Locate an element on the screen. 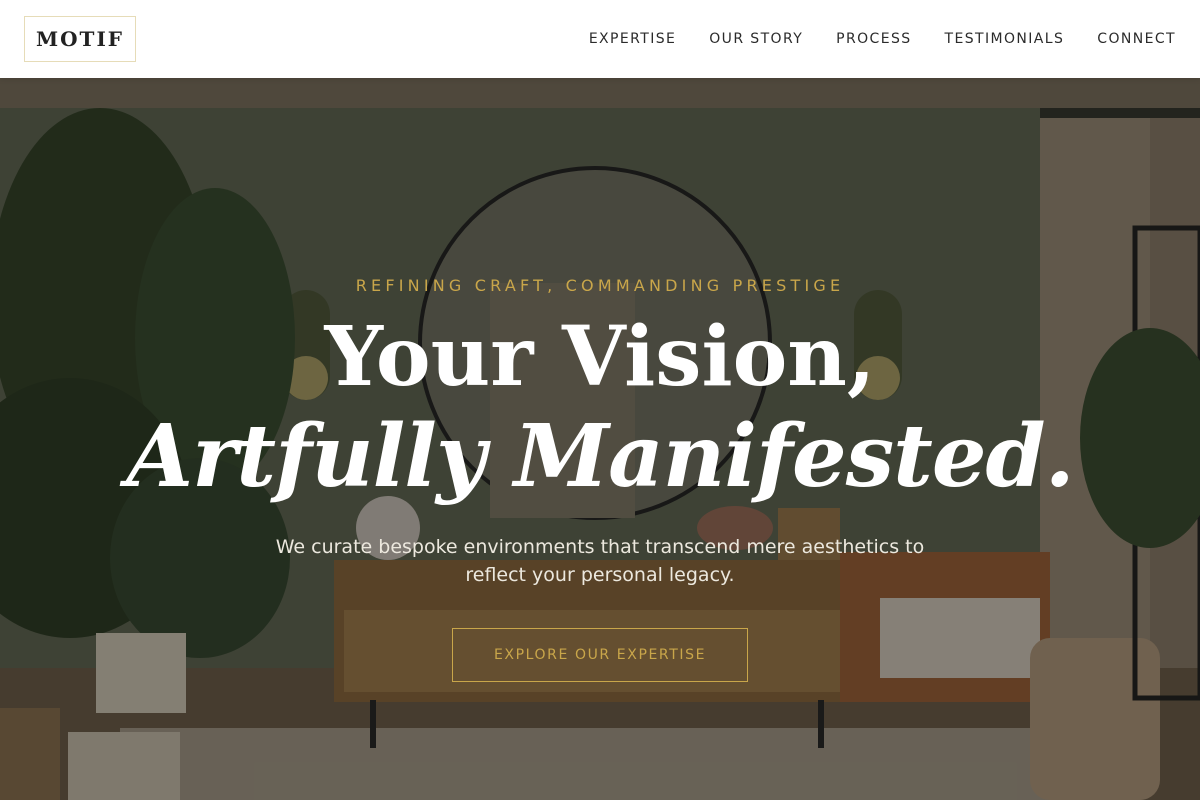 The width and height of the screenshot is (1200, 800). explore-expertise-button: EXPLORE OUR EXPERTISE is located at coordinates (600, 655).